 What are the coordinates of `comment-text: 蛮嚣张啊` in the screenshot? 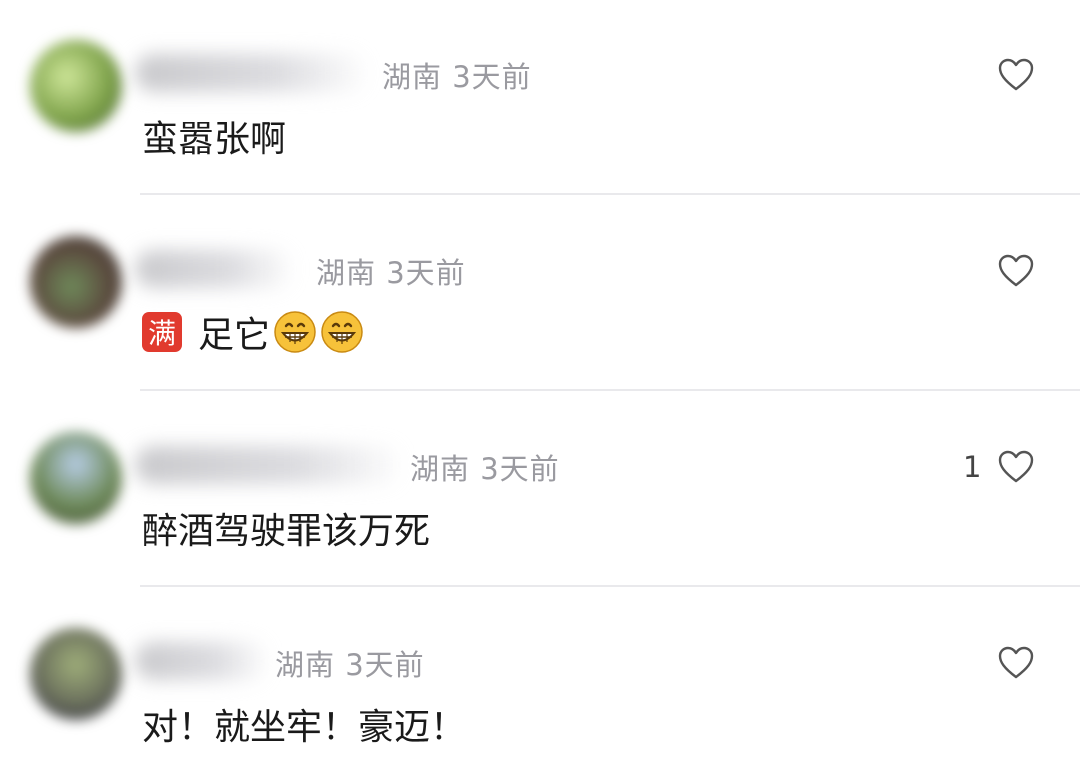 It's located at (214, 136).